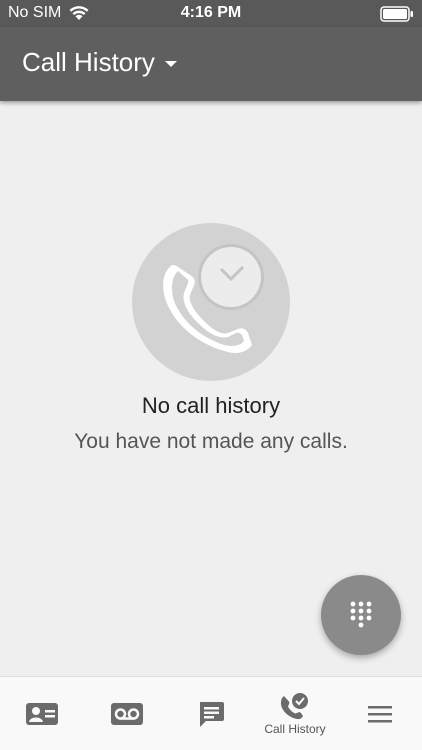  I want to click on caret-down-icon, so click(170, 64).